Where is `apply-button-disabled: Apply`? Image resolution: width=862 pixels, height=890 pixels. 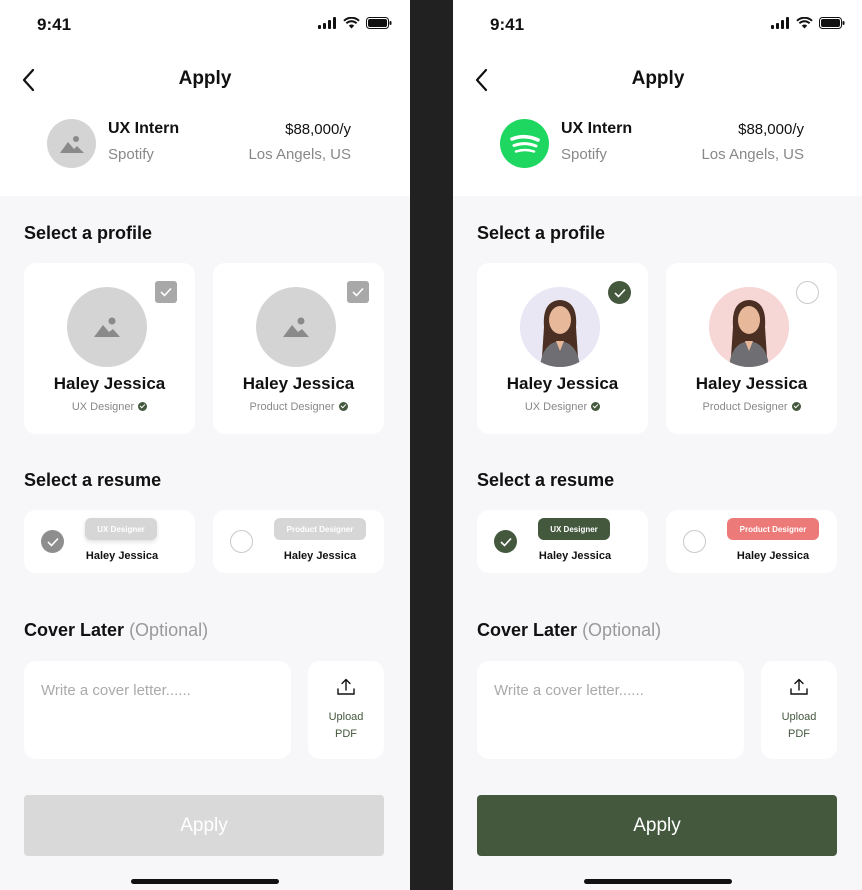 apply-button-disabled: Apply is located at coordinates (204, 825).